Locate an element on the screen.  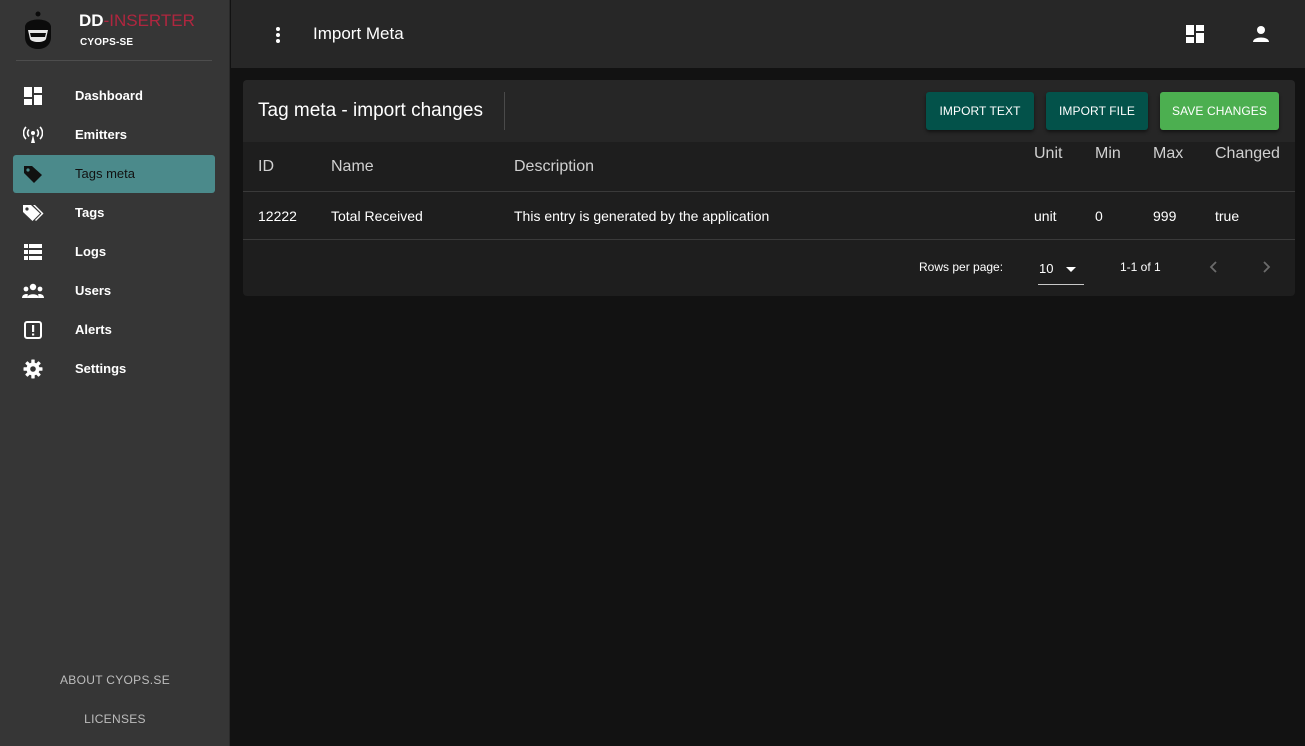
import-text-button: IMPORT TEXT is located at coordinates (980, 111).